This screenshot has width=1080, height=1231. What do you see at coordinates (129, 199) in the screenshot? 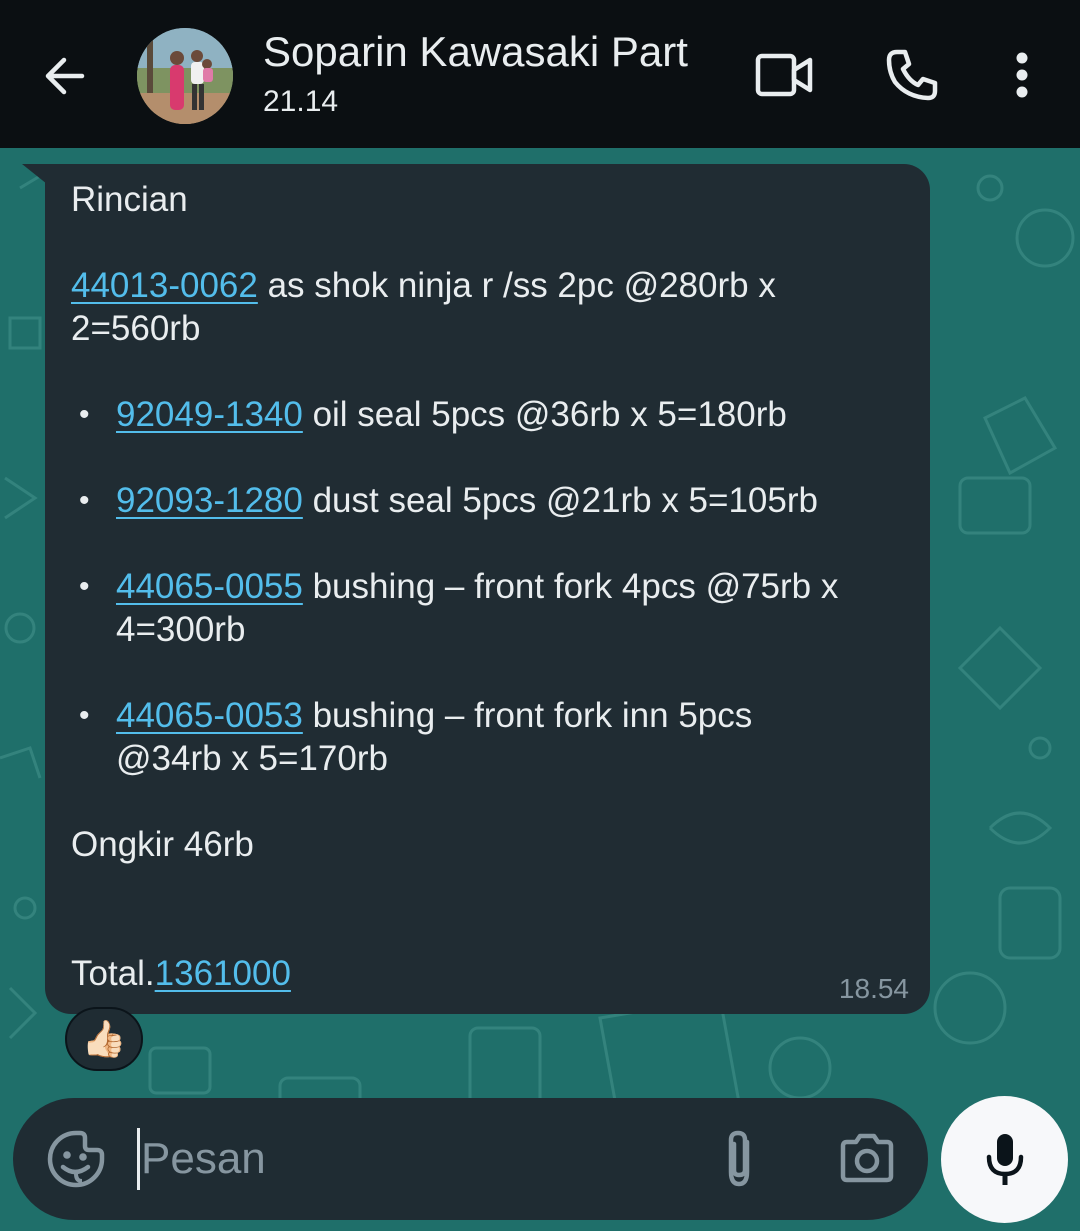
I see `message-heading: Rincian` at bounding box center [129, 199].